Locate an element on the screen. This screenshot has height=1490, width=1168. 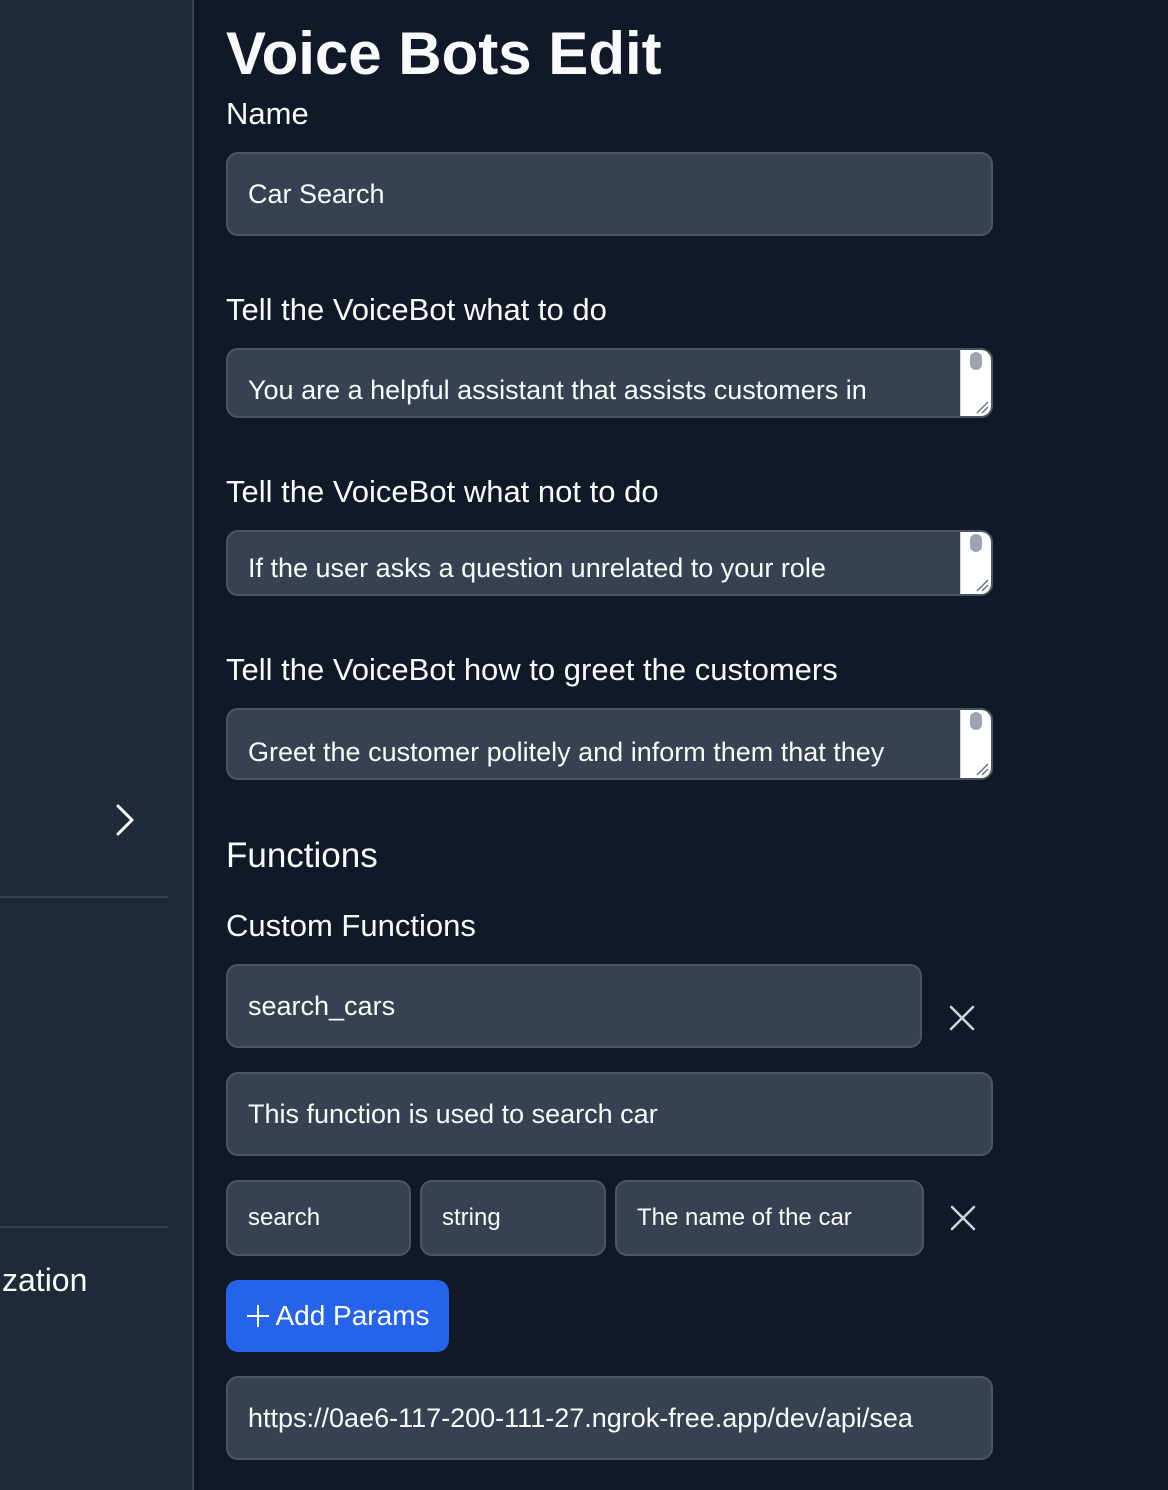
not-todo-label: Tell the VoiceBot what not to do is located at coordinates (442, 491).